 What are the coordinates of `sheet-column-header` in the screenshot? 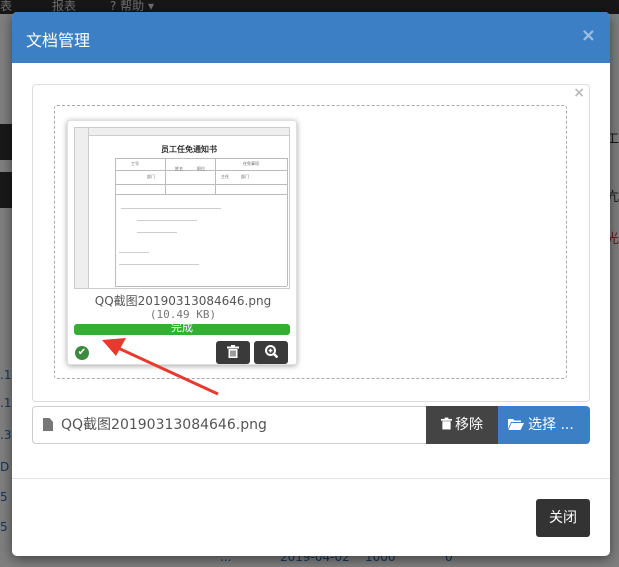 It's located at (182, 132).